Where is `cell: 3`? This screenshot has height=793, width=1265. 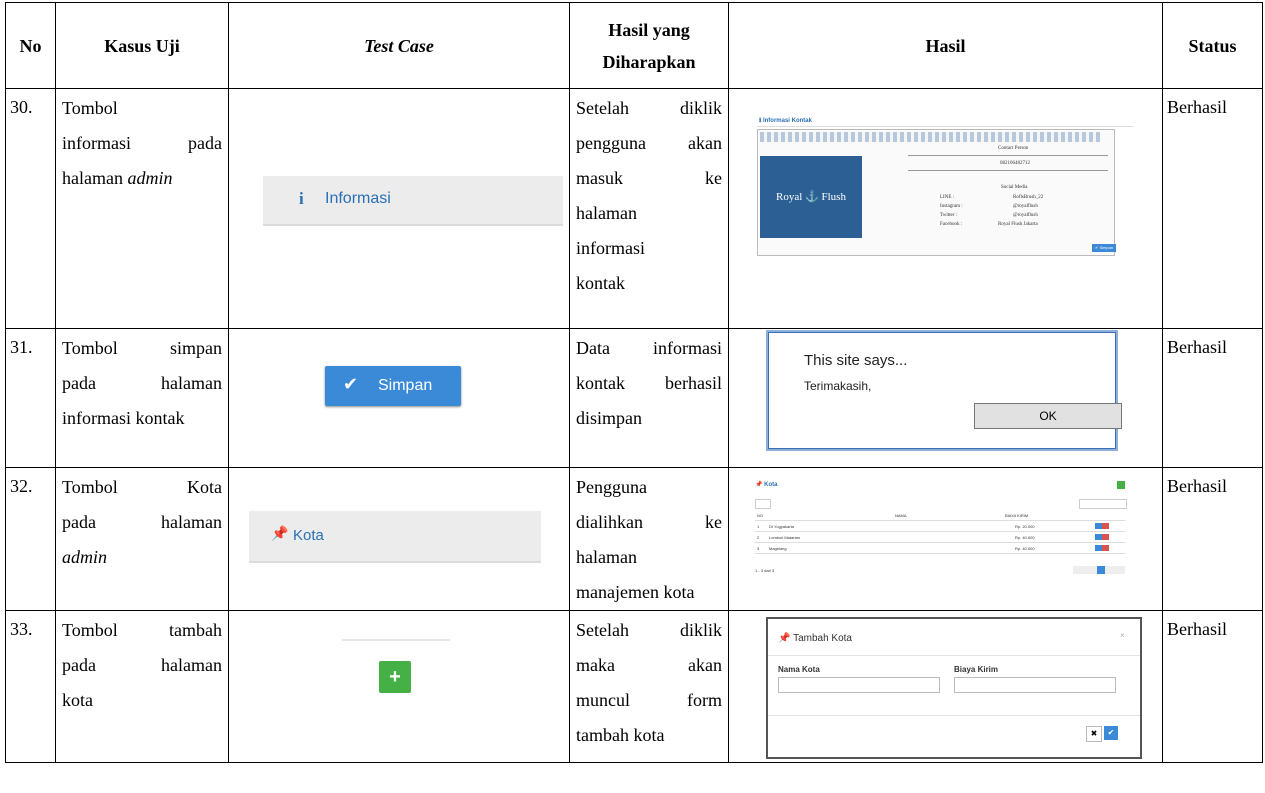 cell: 3 is located at coordinates (758, 548).